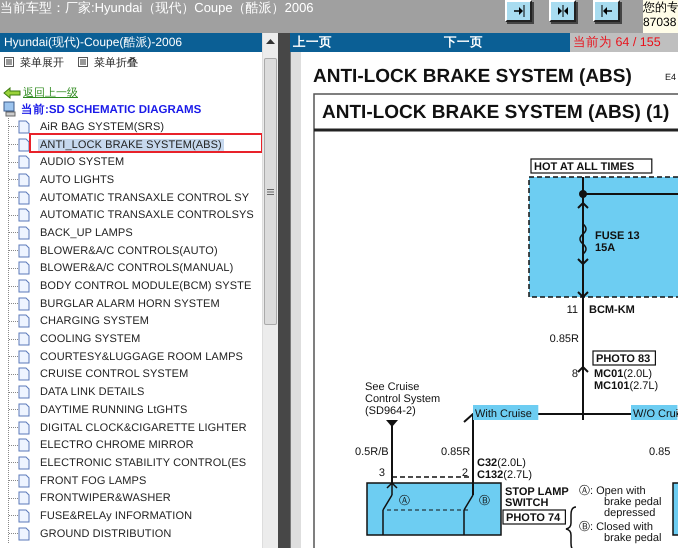  What do you see at coordinates (392, 387) in the screenshot?
I see `diagram-label: See Cruise` at bounding box center [392, 387].